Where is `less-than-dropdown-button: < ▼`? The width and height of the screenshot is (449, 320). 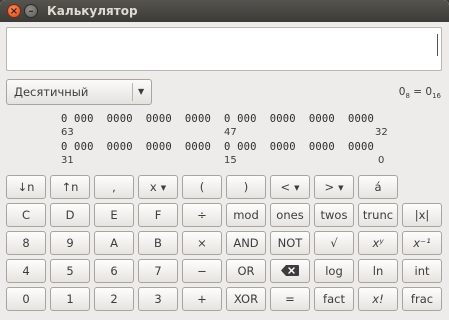 less-than-dropdown-button: < ▼ is located at coordinates (290, 187).